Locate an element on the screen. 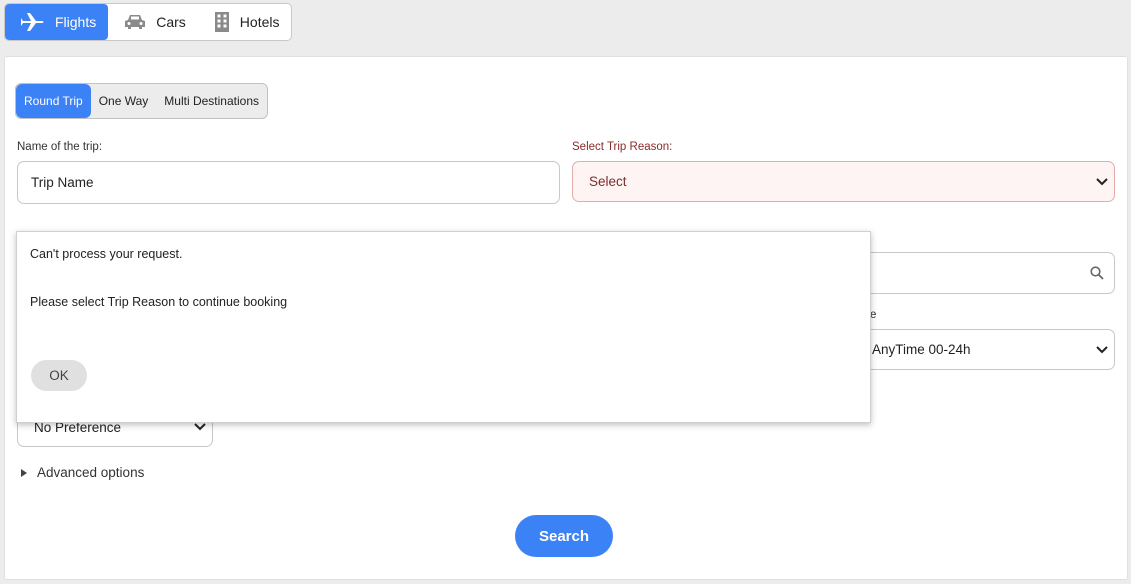  tab-cars-label: Cars is located at coordinates (171, 22).